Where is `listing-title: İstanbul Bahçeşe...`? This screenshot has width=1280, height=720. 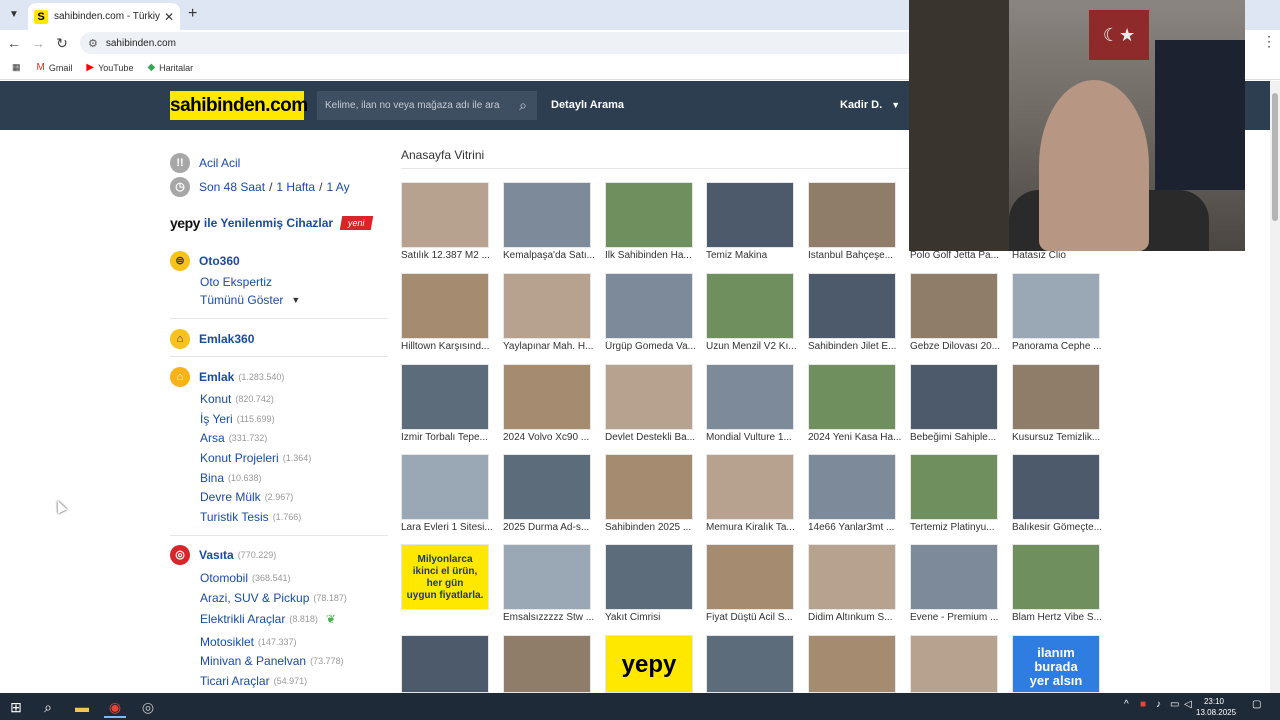
listing-title: İstanbul Bahçeşe... is located at coordinates (856, 255).